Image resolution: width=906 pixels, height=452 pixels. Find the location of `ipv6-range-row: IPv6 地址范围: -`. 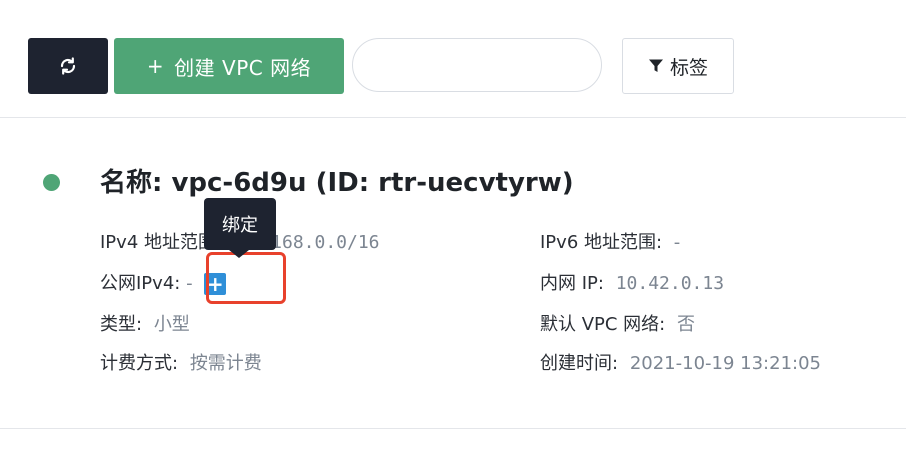

ipv6-range-row: IPv6 地址范围: - is located at coordinates (610, 243).